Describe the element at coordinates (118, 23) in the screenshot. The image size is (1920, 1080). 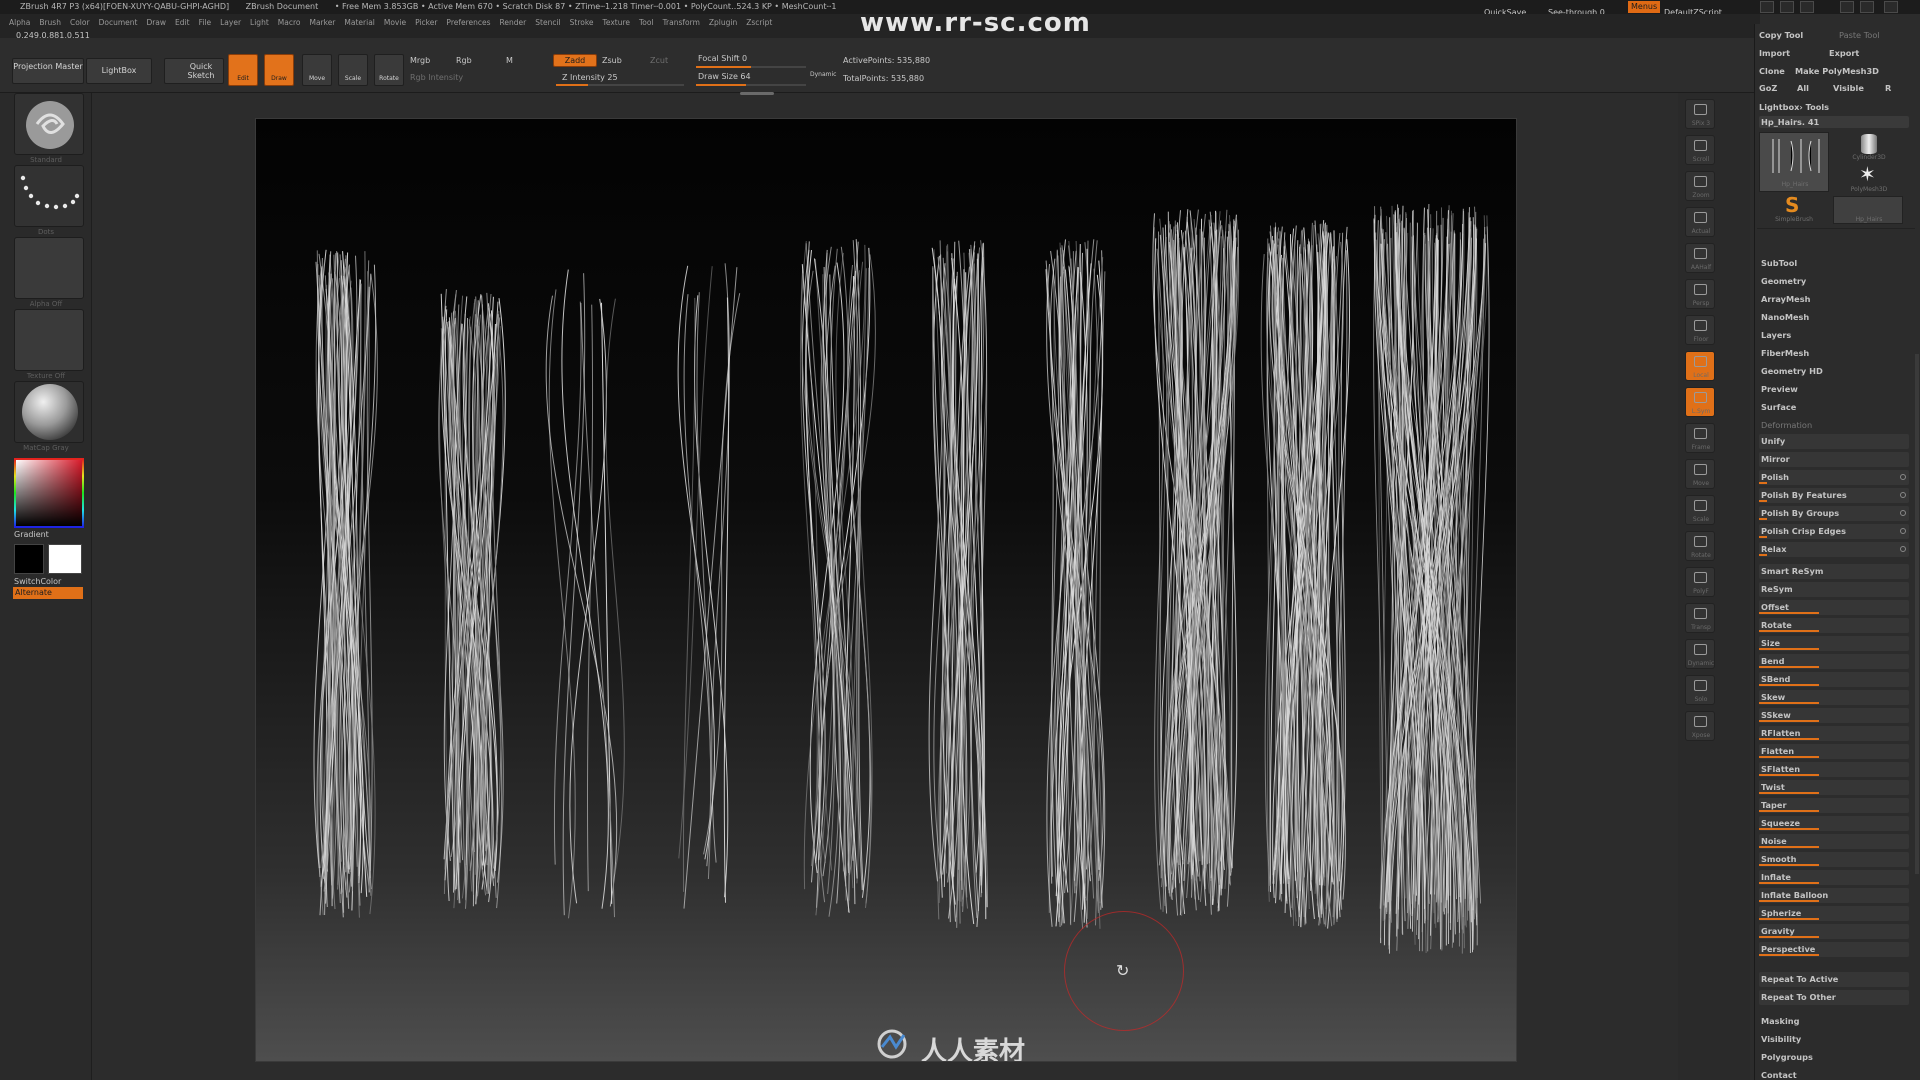
I see `menu-document: Document` at that location.